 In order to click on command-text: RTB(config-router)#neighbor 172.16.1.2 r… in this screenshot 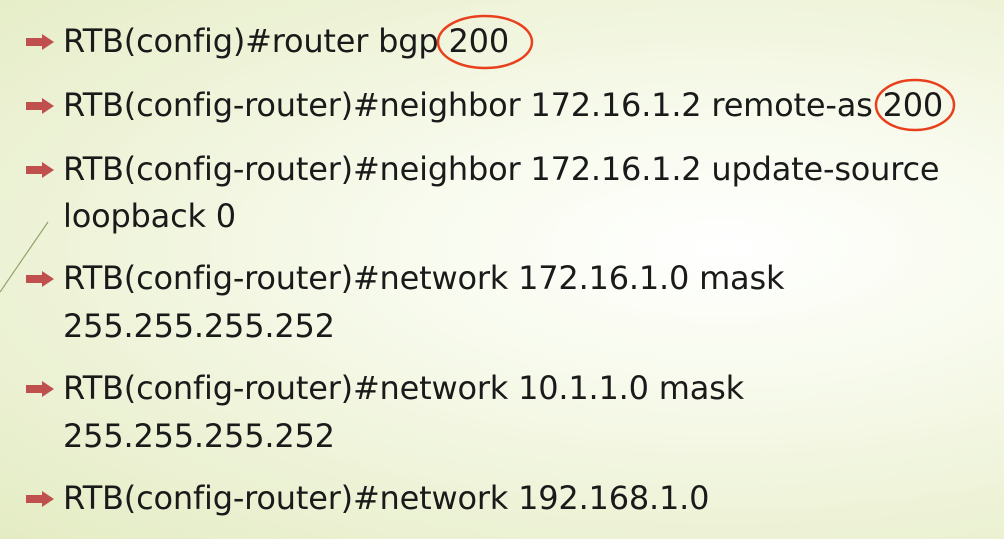, I will do `click(473, 105)`.